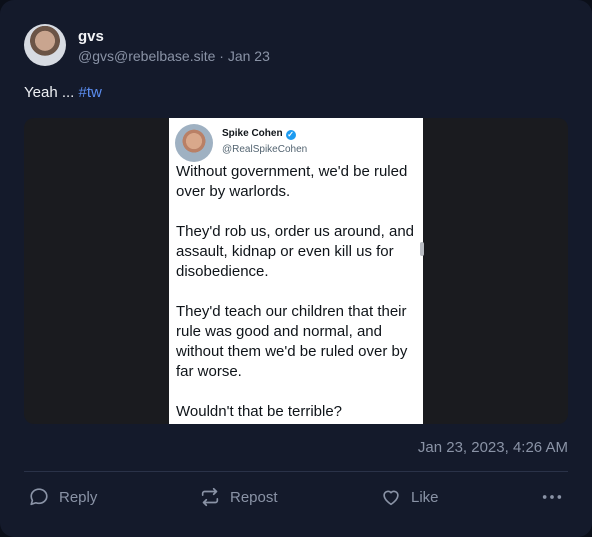  I want to click on reply-icon, so click(39, 497).